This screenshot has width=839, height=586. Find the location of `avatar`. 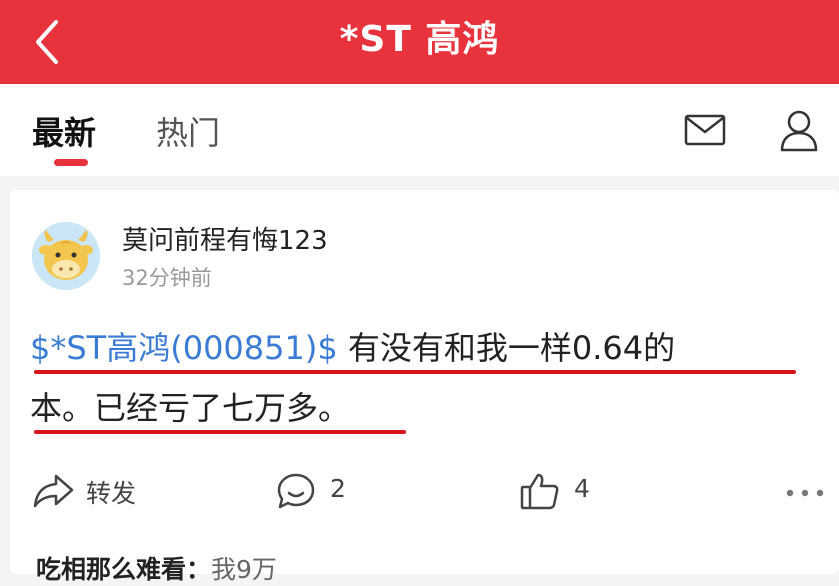

avatar is located at coordinates (66, 256).